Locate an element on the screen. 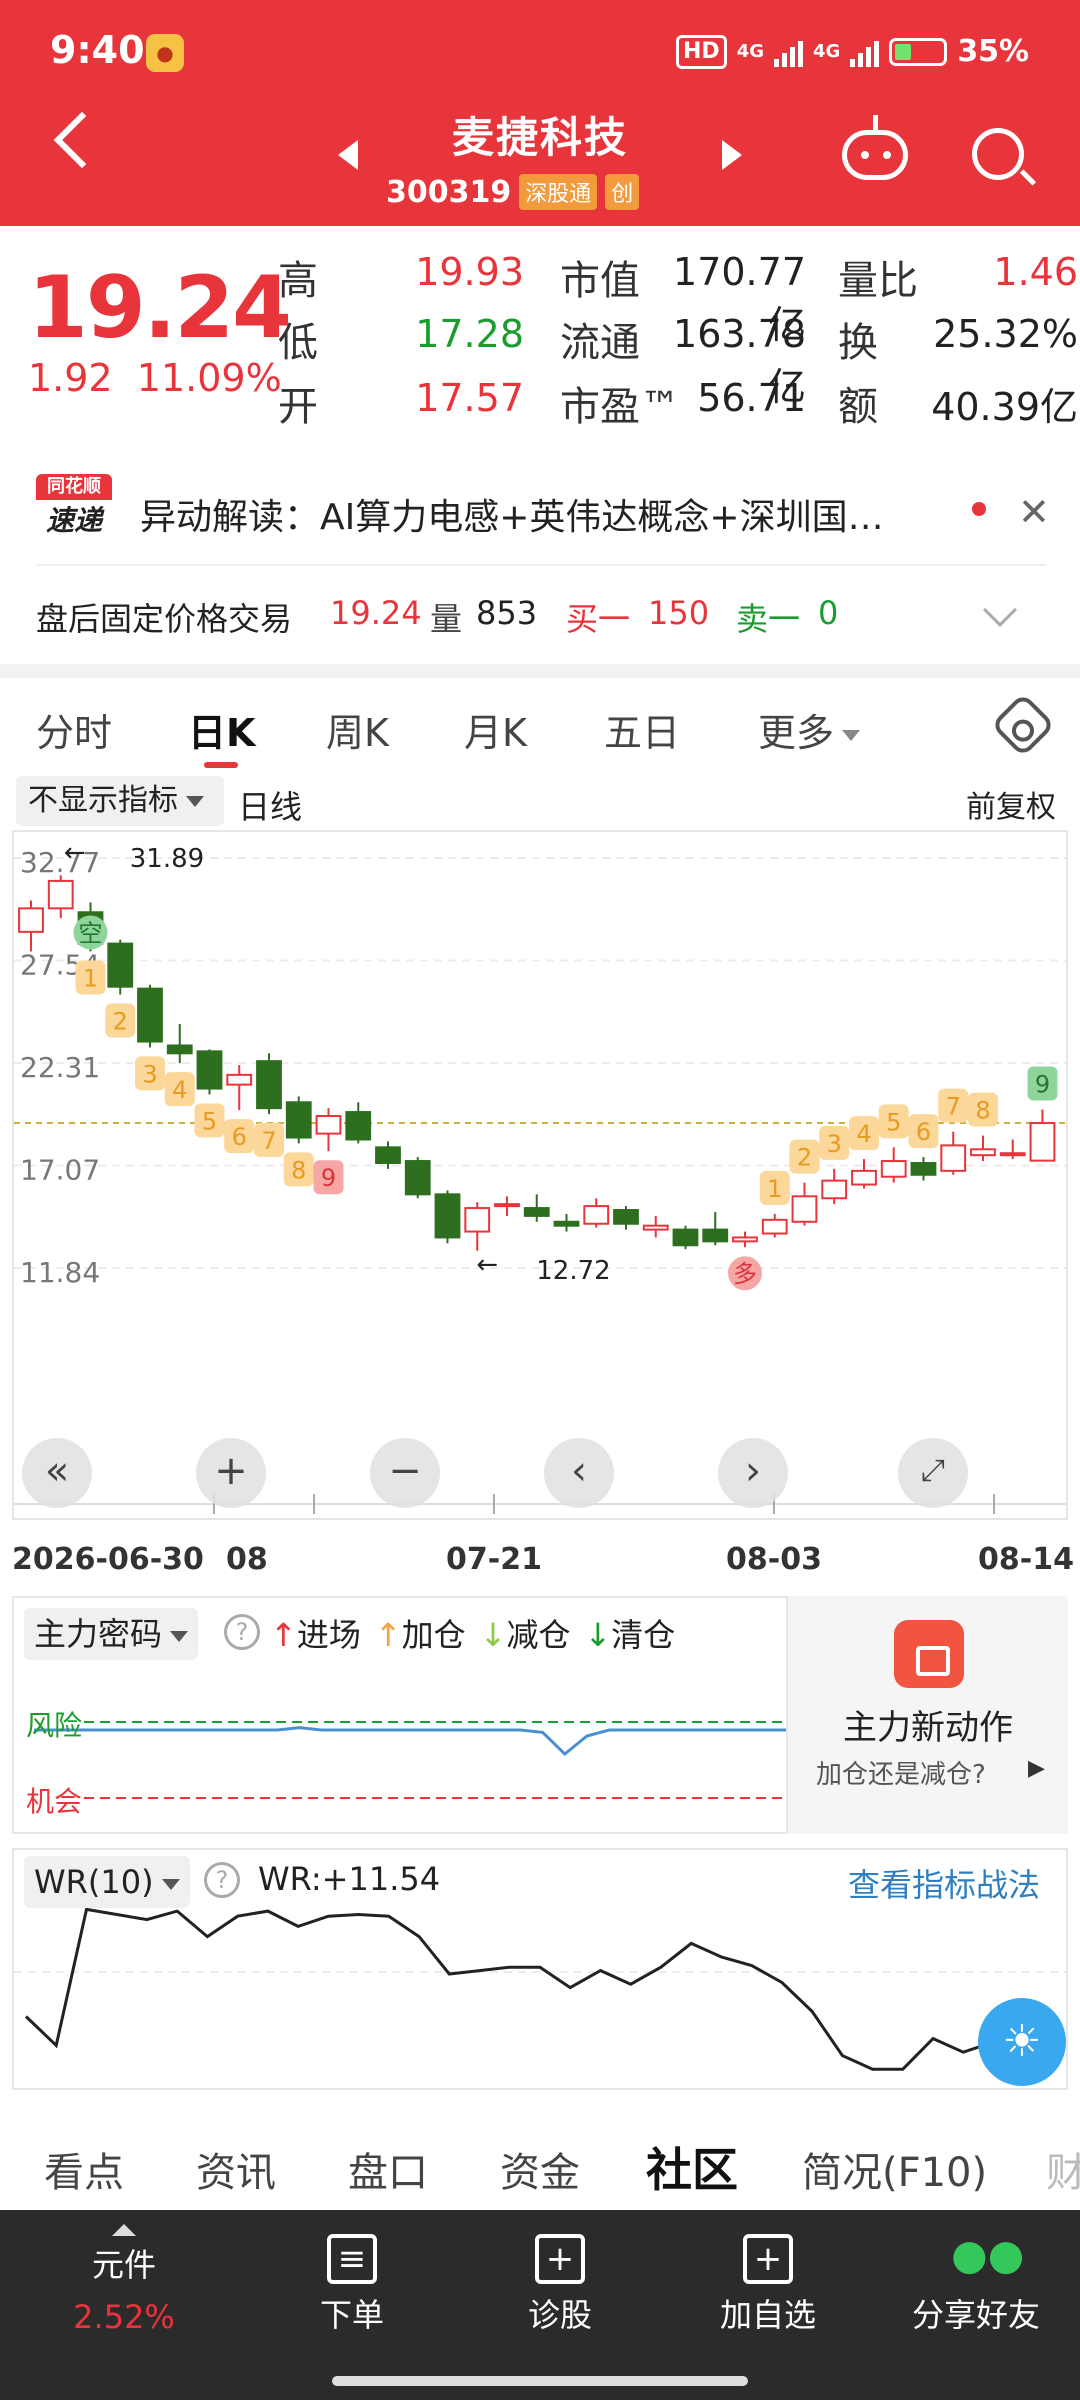  robot-assistant-icon is located at coordinates (875, 147).